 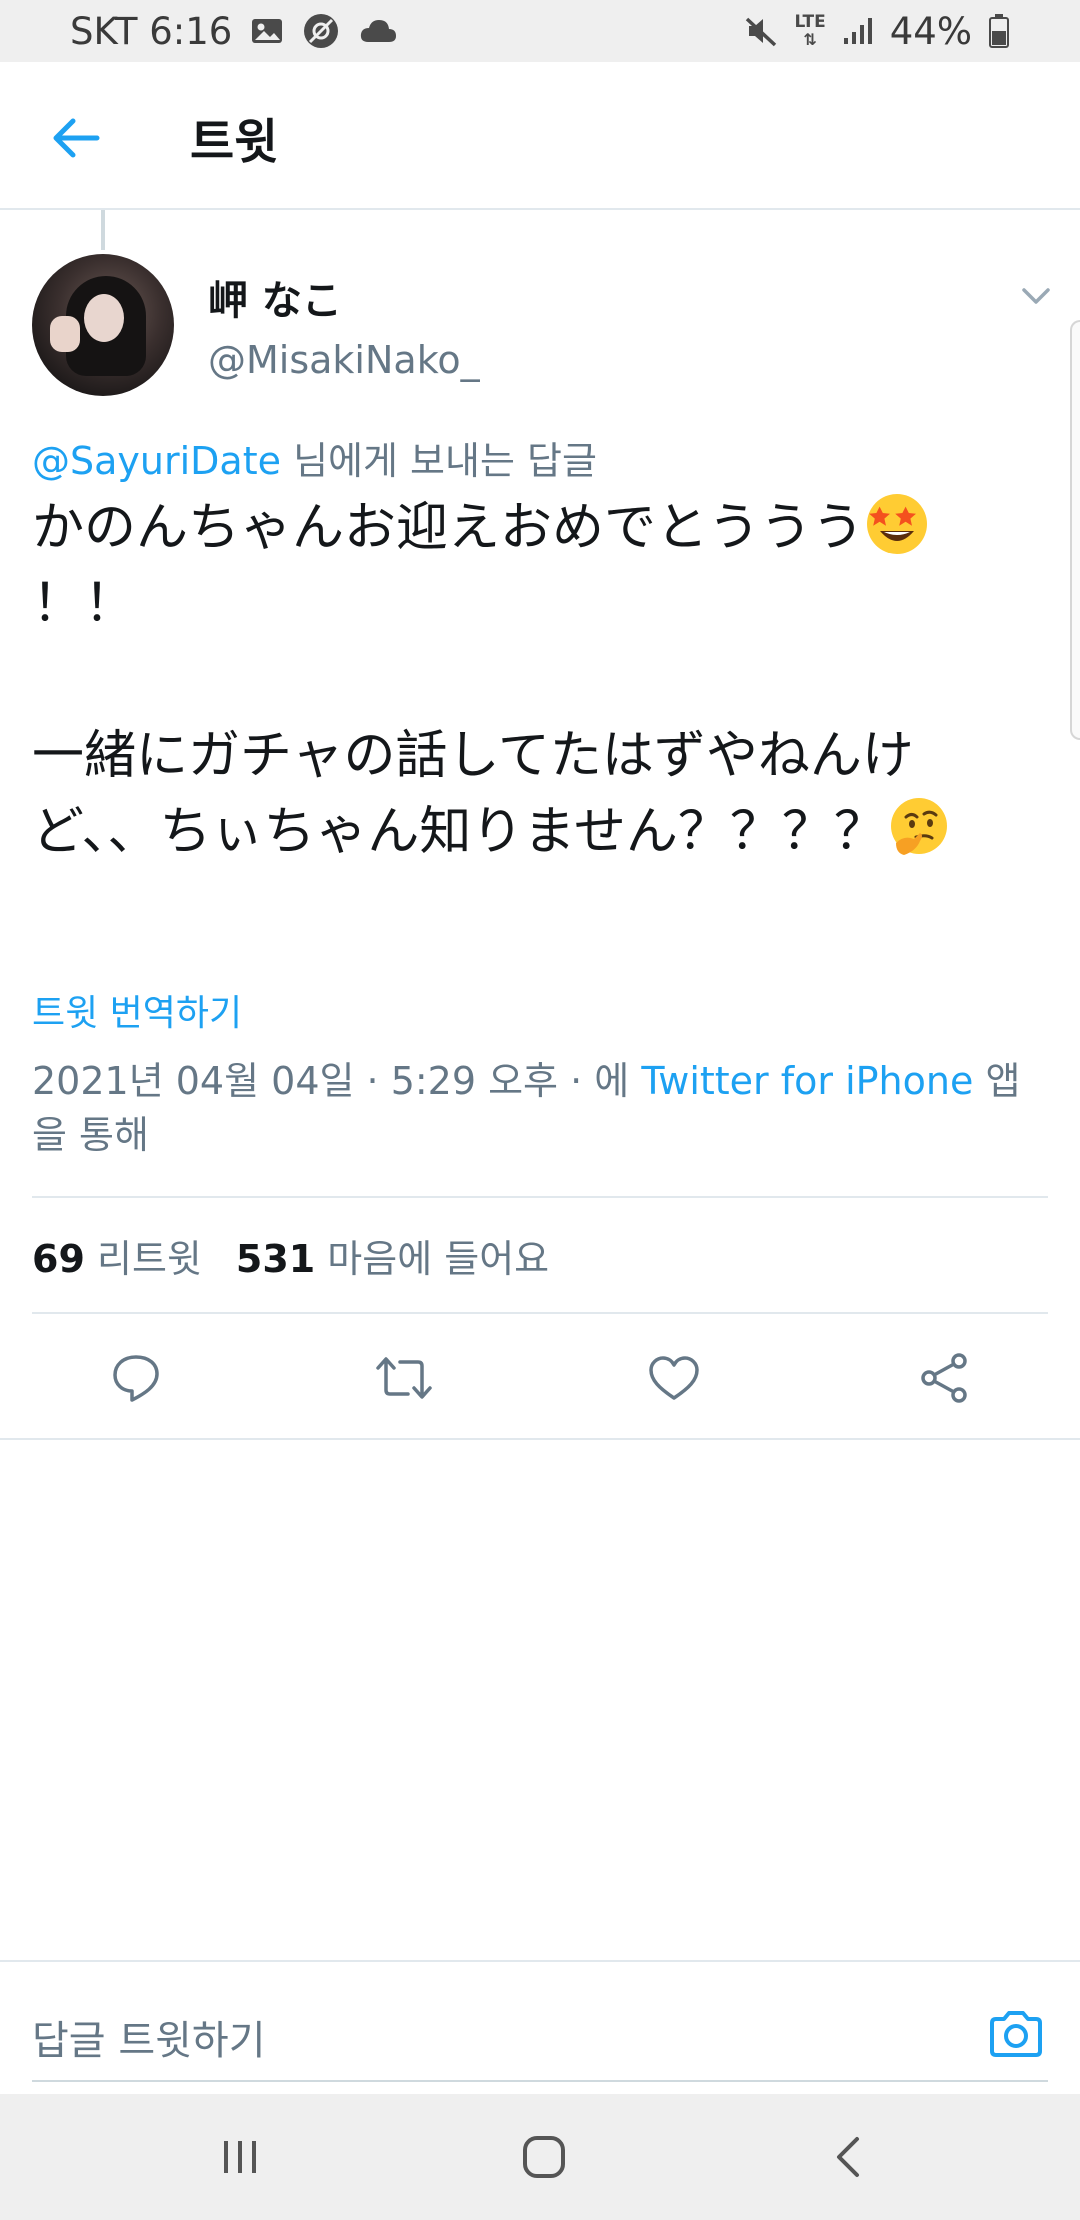 I want to click on home-icon, so click(x=544, y=2157).